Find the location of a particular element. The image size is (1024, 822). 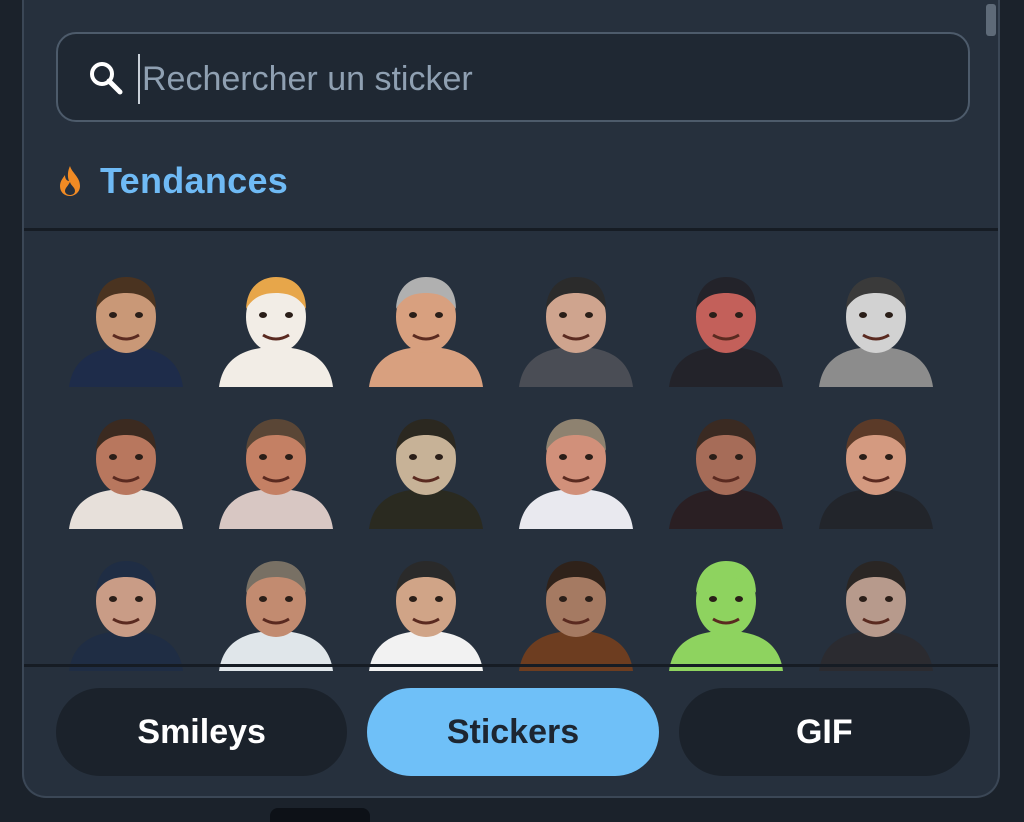

sticker-smiling-man-dark is located at coordinates (876, 611).